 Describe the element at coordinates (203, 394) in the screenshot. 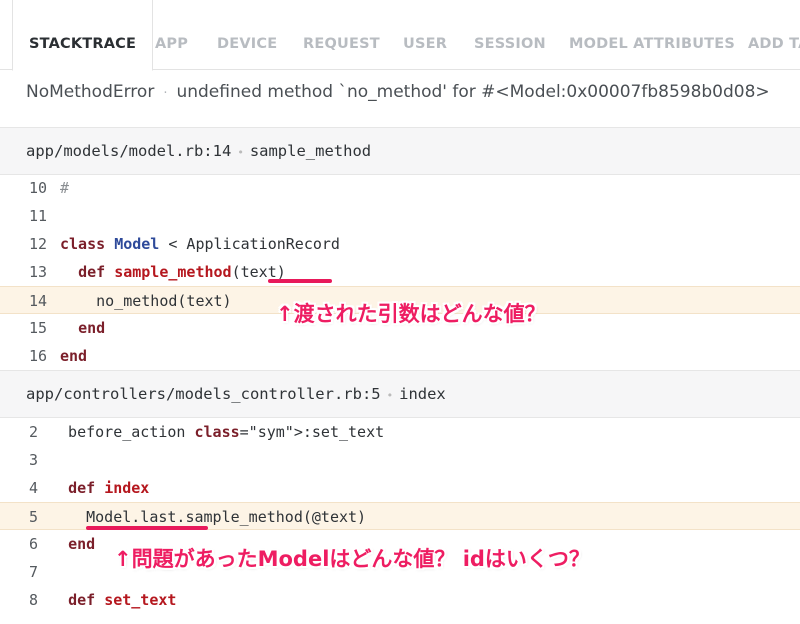

I see `frame-file: app/controllers/models_controller.rb:5` at that location.